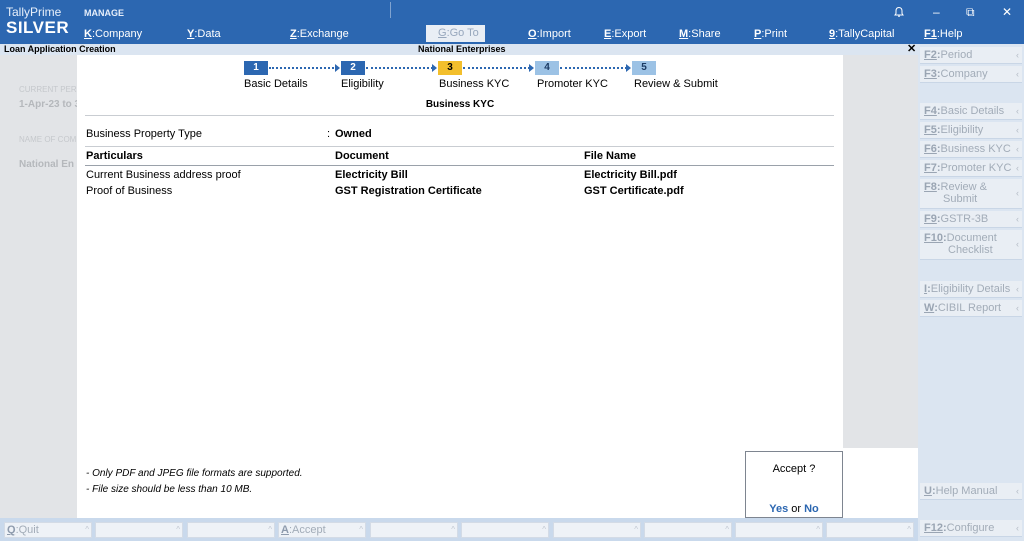 This screenshot has height=541, width=1024. What do you see at coordinates (572, 84) in the screenshot?
I see `step-4-label: Promoter KYC` at bounding box center [572, 84].